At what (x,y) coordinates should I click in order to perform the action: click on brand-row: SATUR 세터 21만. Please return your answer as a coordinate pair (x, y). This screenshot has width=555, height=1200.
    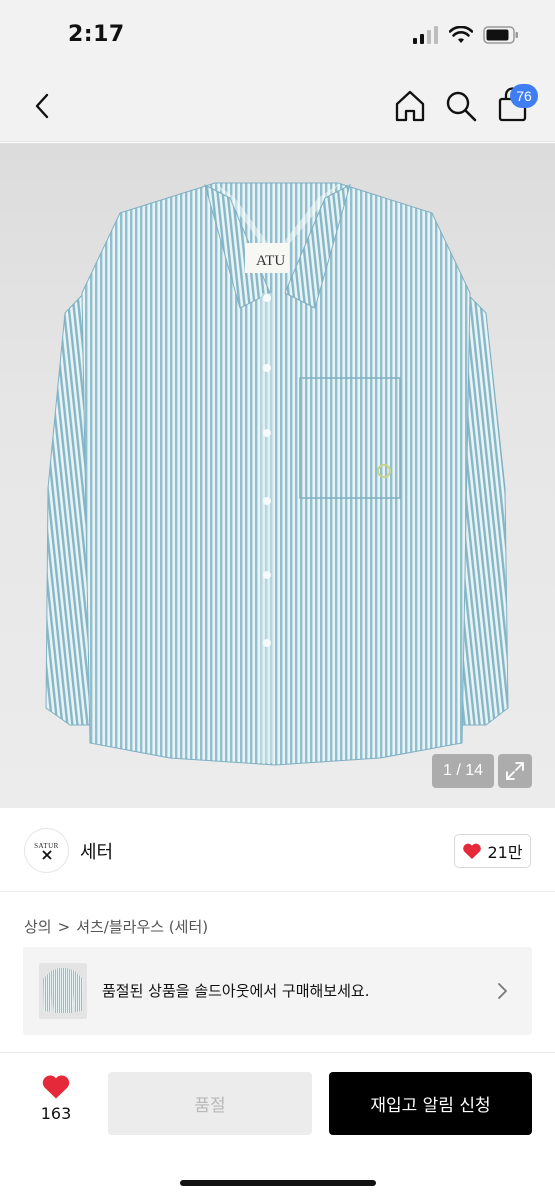
    Looking at the image, I should click on (277, 850).